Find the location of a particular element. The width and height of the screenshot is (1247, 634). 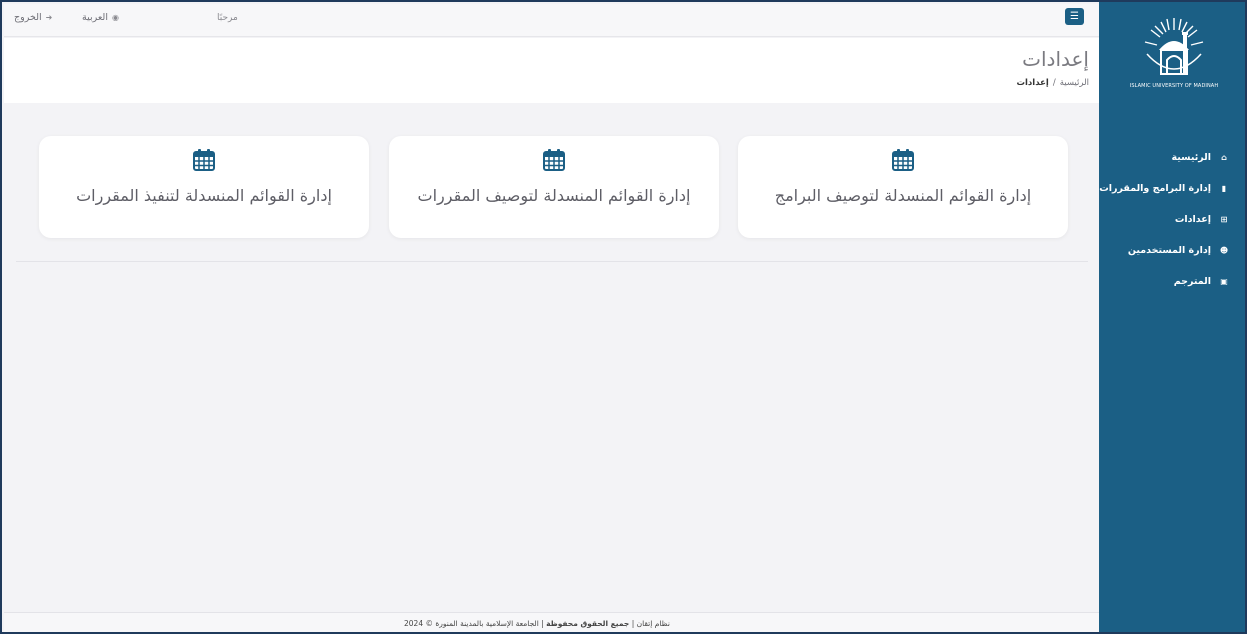

sidebar-item-home: ⌂ الرئيسية is located at coordinates (1172, 157).